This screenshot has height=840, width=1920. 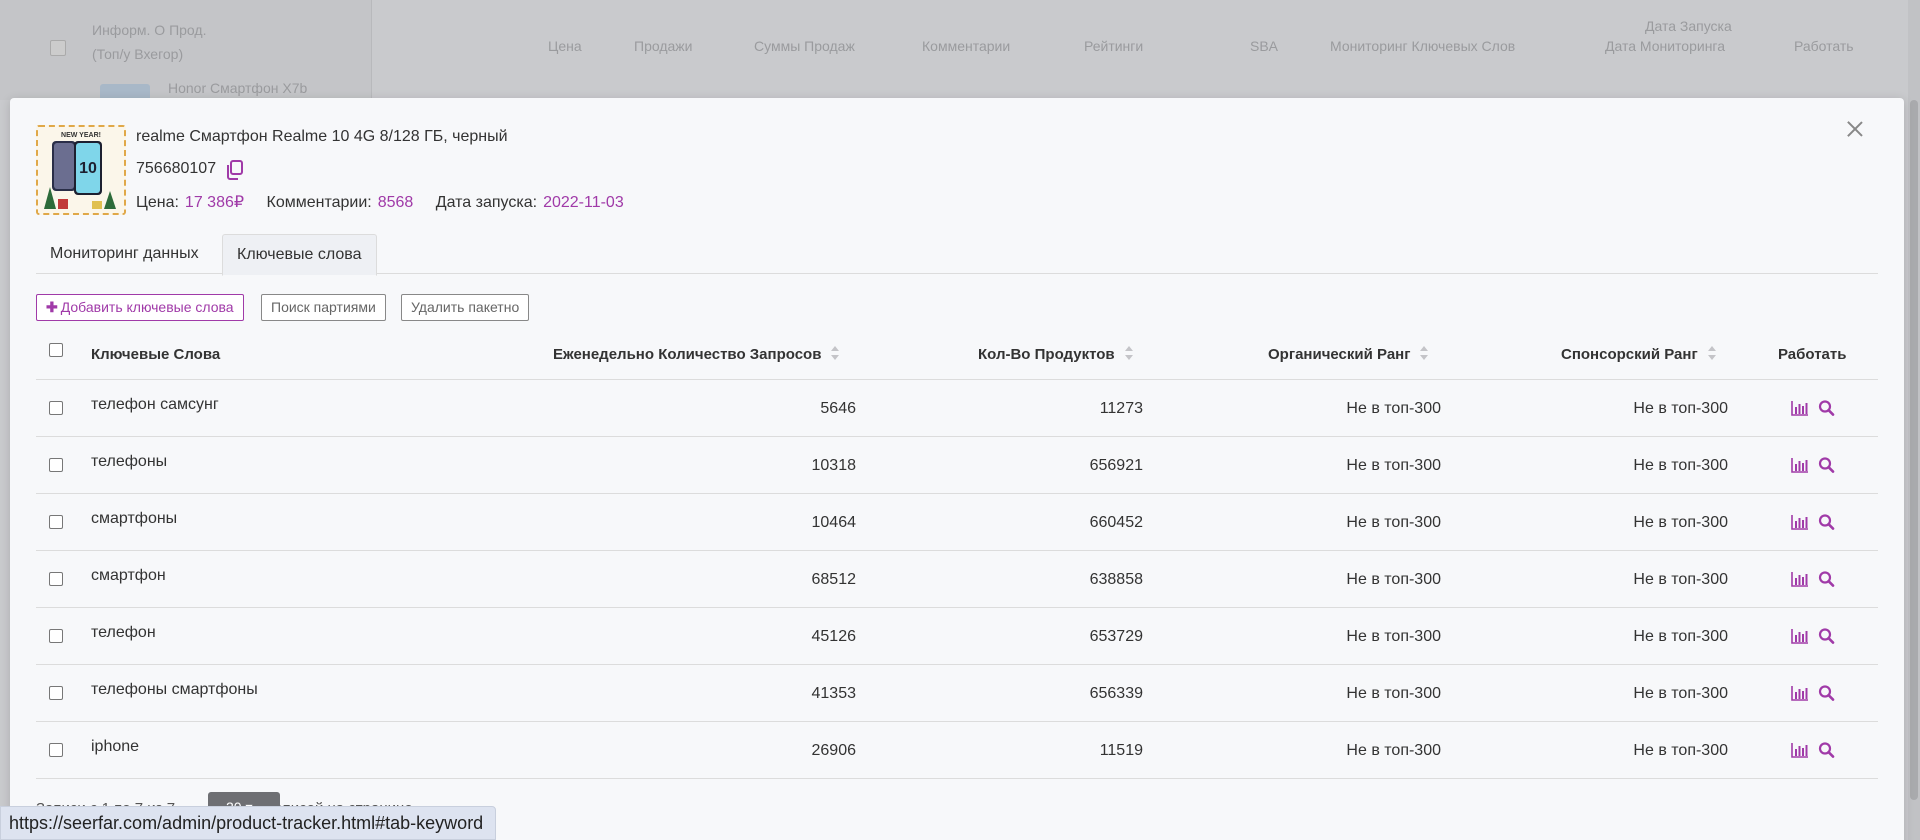 What do you see at coordinates (140, 307) in the screenshot?
I see `add-keywords-button: ✚ Добавить ключевые слова` at bounding box center [140, 307].